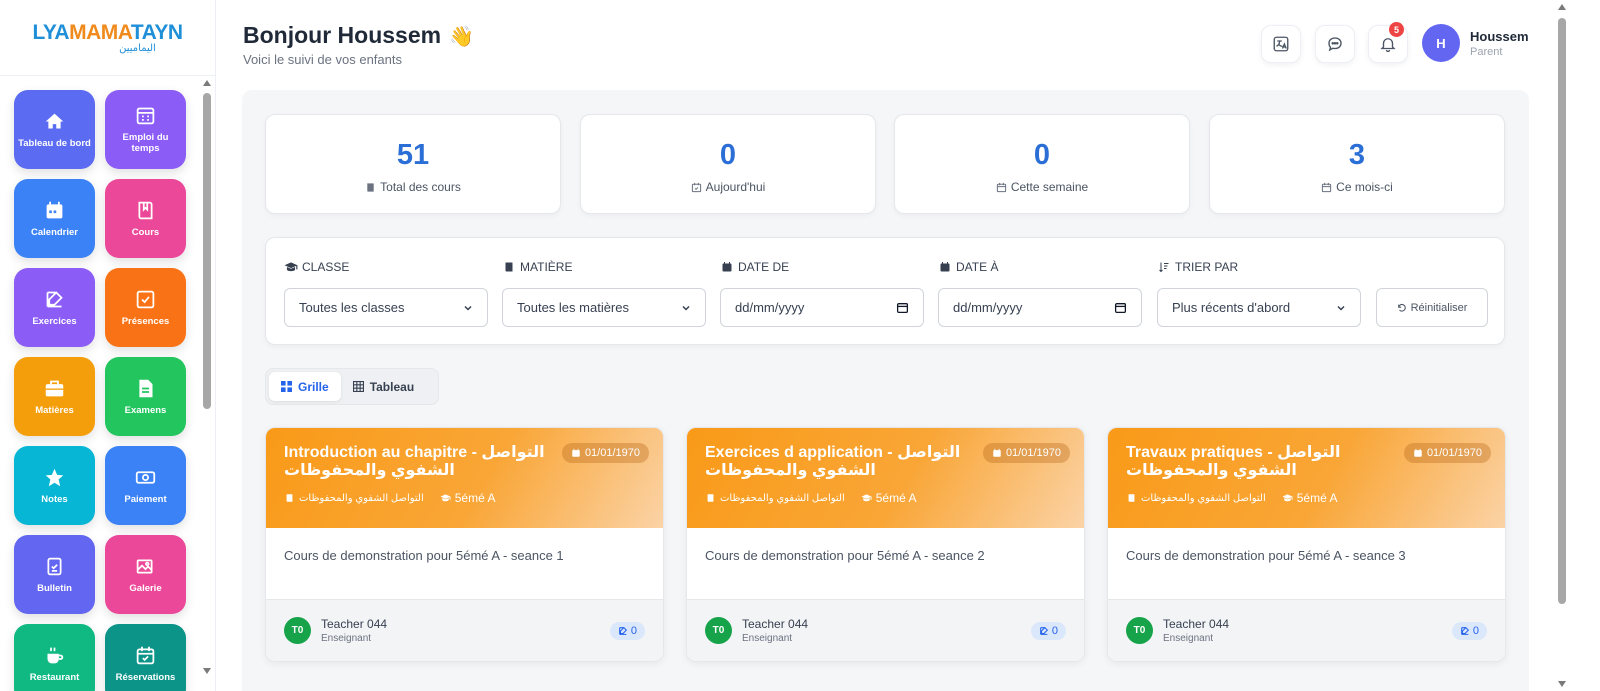 This screenshot has height=691, width=1600. What do you see at coordinates (54, 566) in the screenshot?
I see `report-icon` at bounding box center [54, 566].